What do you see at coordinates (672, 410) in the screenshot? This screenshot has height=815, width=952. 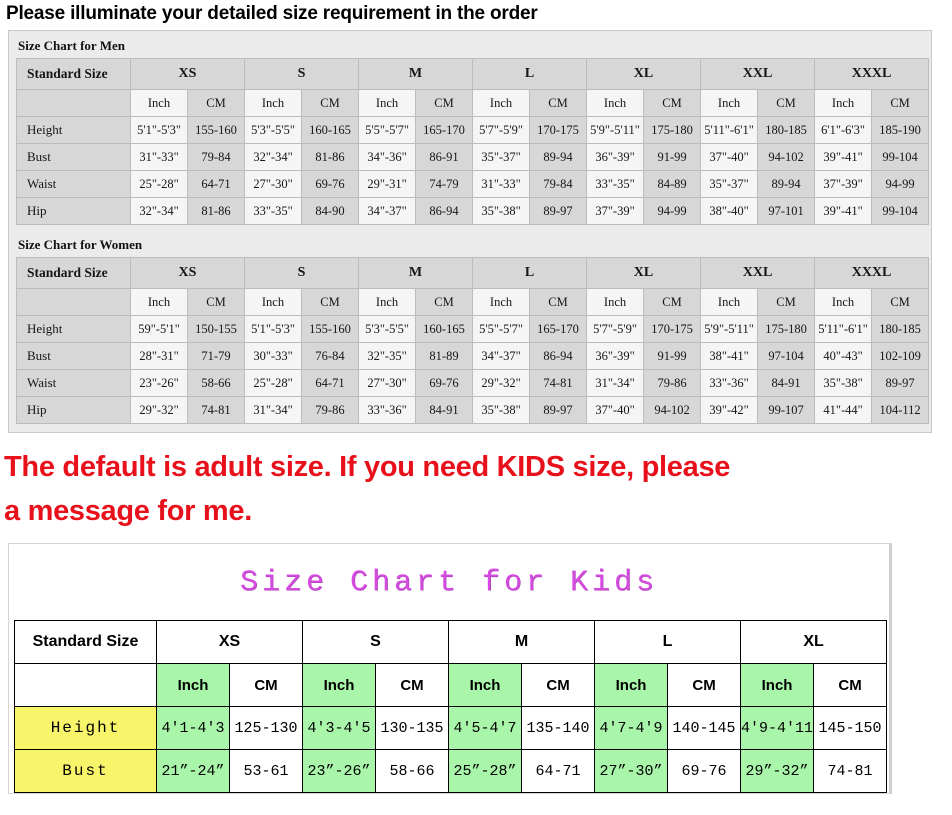 I see `women-hip-xl-cm: 94-102` at bounding box center [672, 410].